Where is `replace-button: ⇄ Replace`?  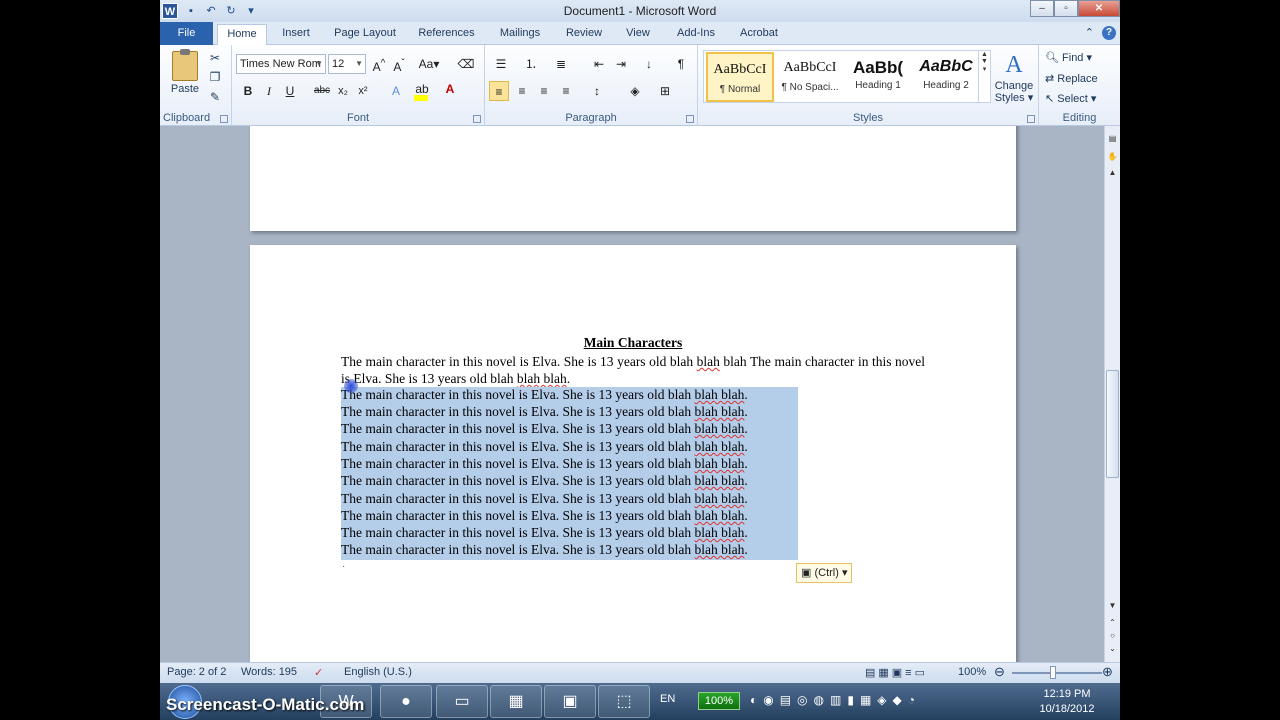 replace-button: ⇄ Replace is located at coordinates (1071, 78).